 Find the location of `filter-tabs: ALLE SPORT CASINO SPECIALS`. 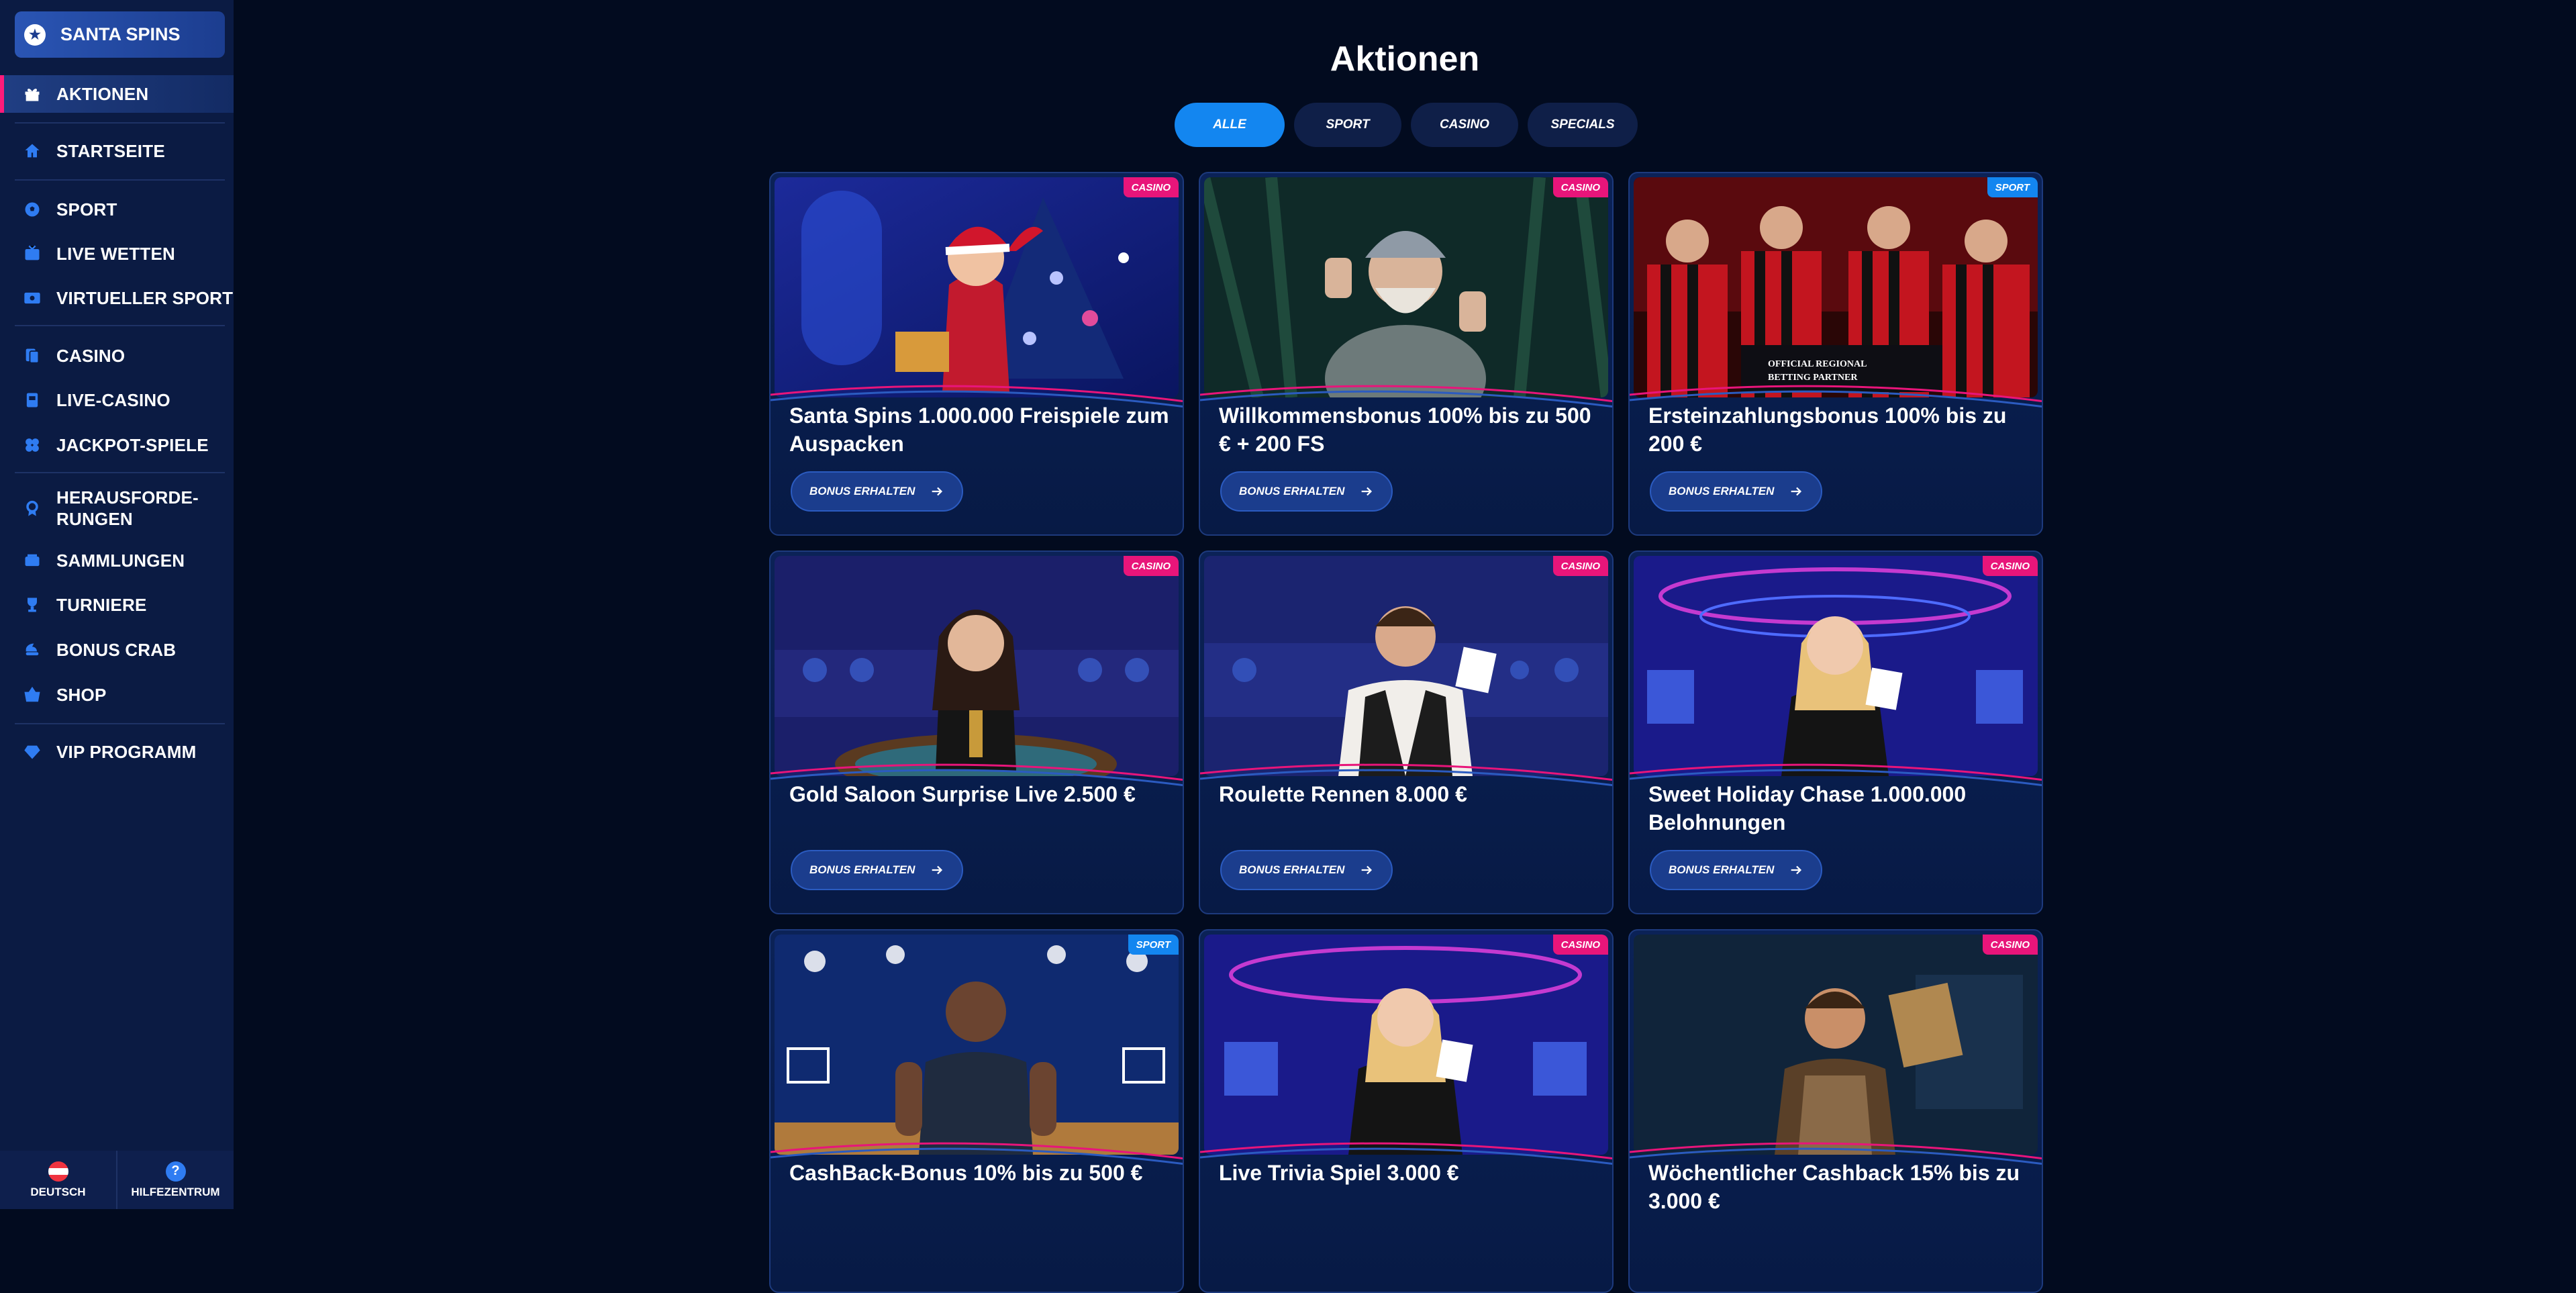

filter-tabs: ALLE SPORT CASINO SPECIALS is located at coordinates (1406, 125).